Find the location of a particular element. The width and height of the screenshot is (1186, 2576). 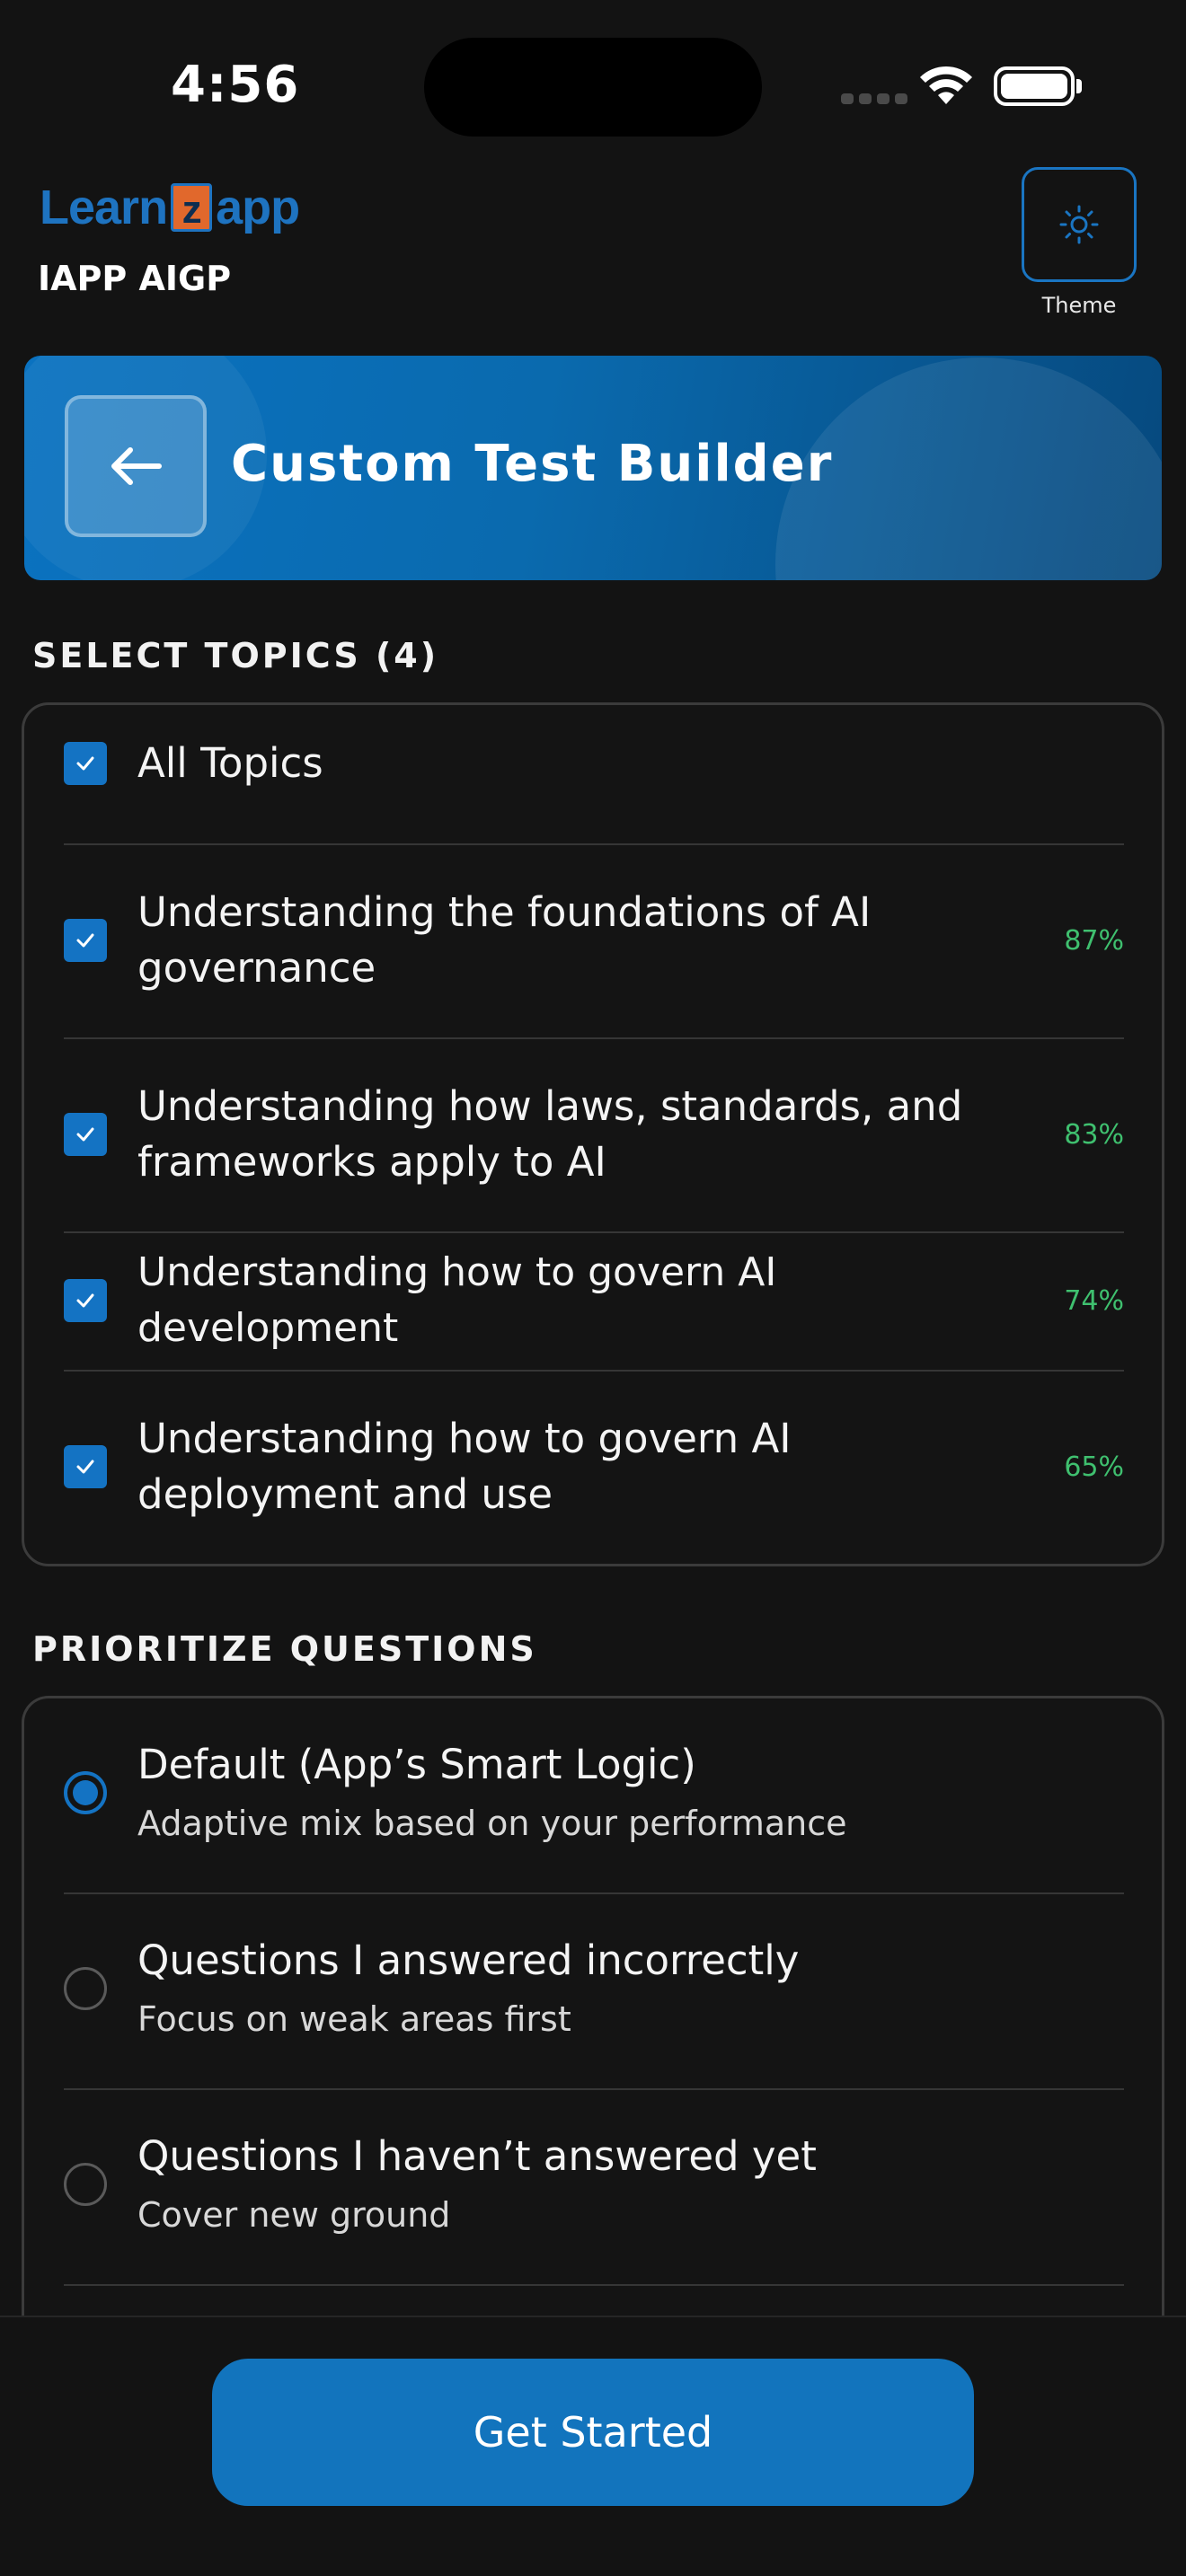

option-title: Default (App’s Smart Logic) is located at coordinates (416, 1764).